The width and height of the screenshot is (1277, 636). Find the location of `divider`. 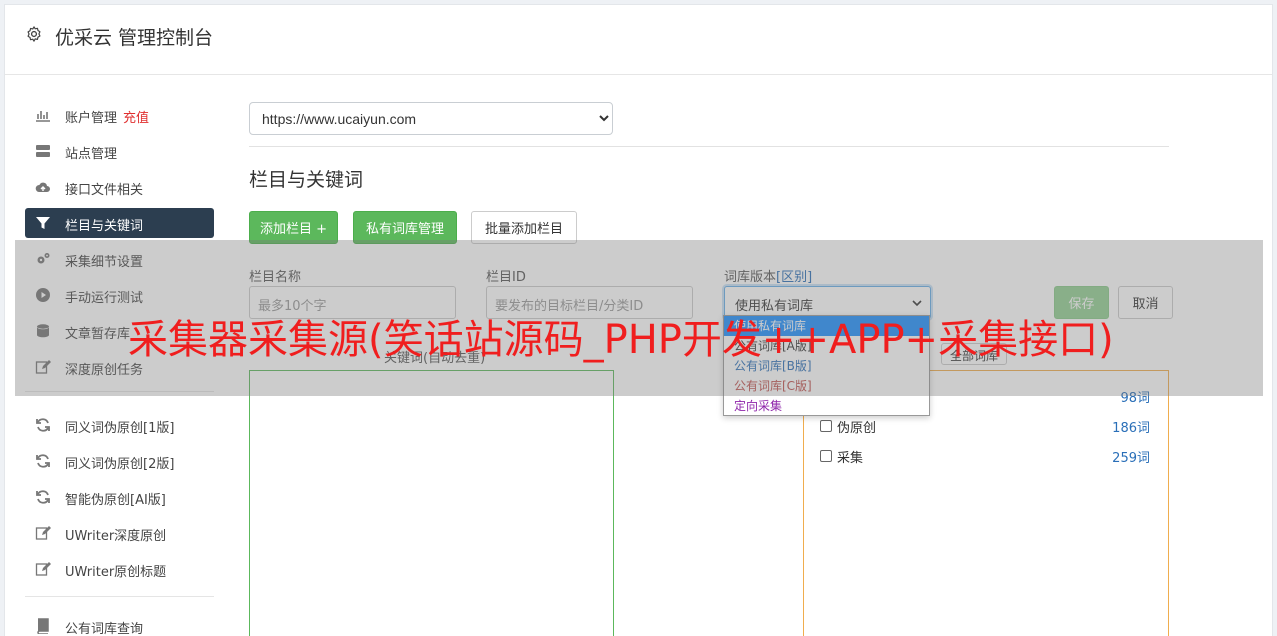

divider is located at coordinates (709, 146).